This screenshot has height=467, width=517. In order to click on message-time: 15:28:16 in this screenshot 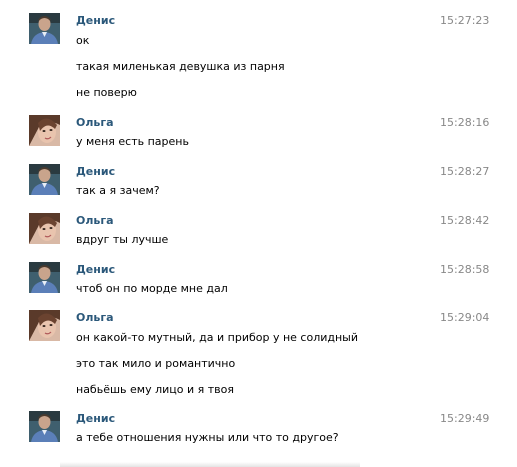, I will do `click(464, 122)`.